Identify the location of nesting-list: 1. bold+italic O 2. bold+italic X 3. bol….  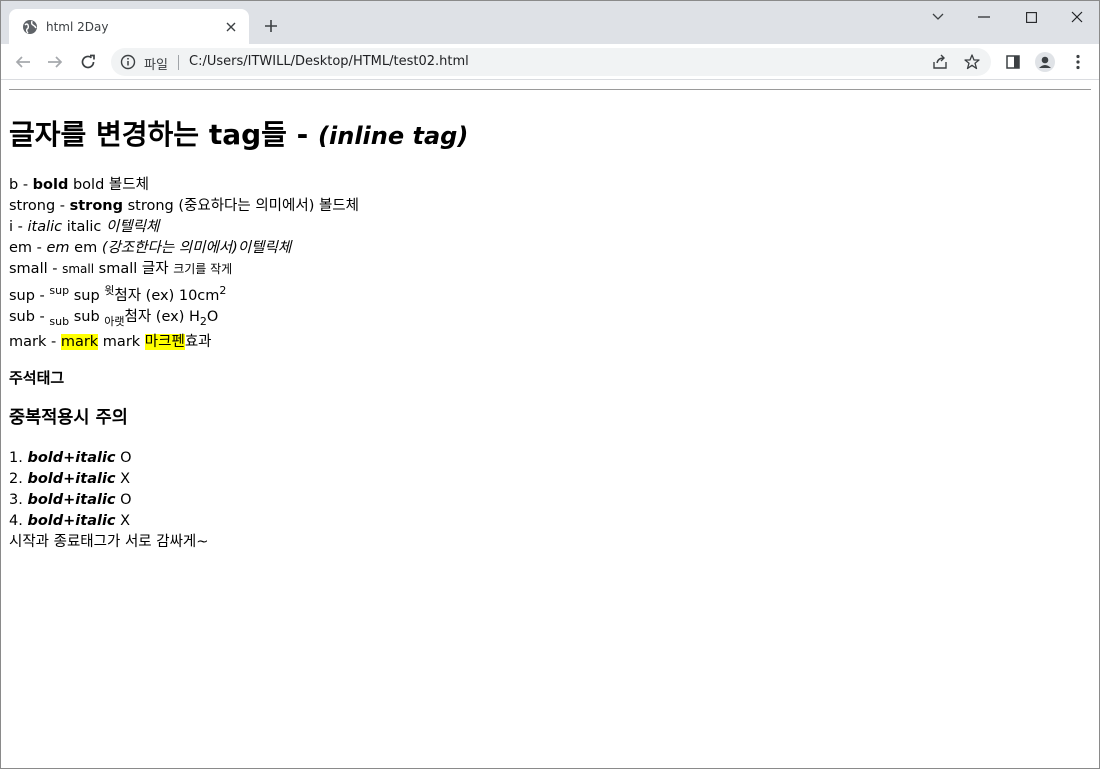
(550, 500).